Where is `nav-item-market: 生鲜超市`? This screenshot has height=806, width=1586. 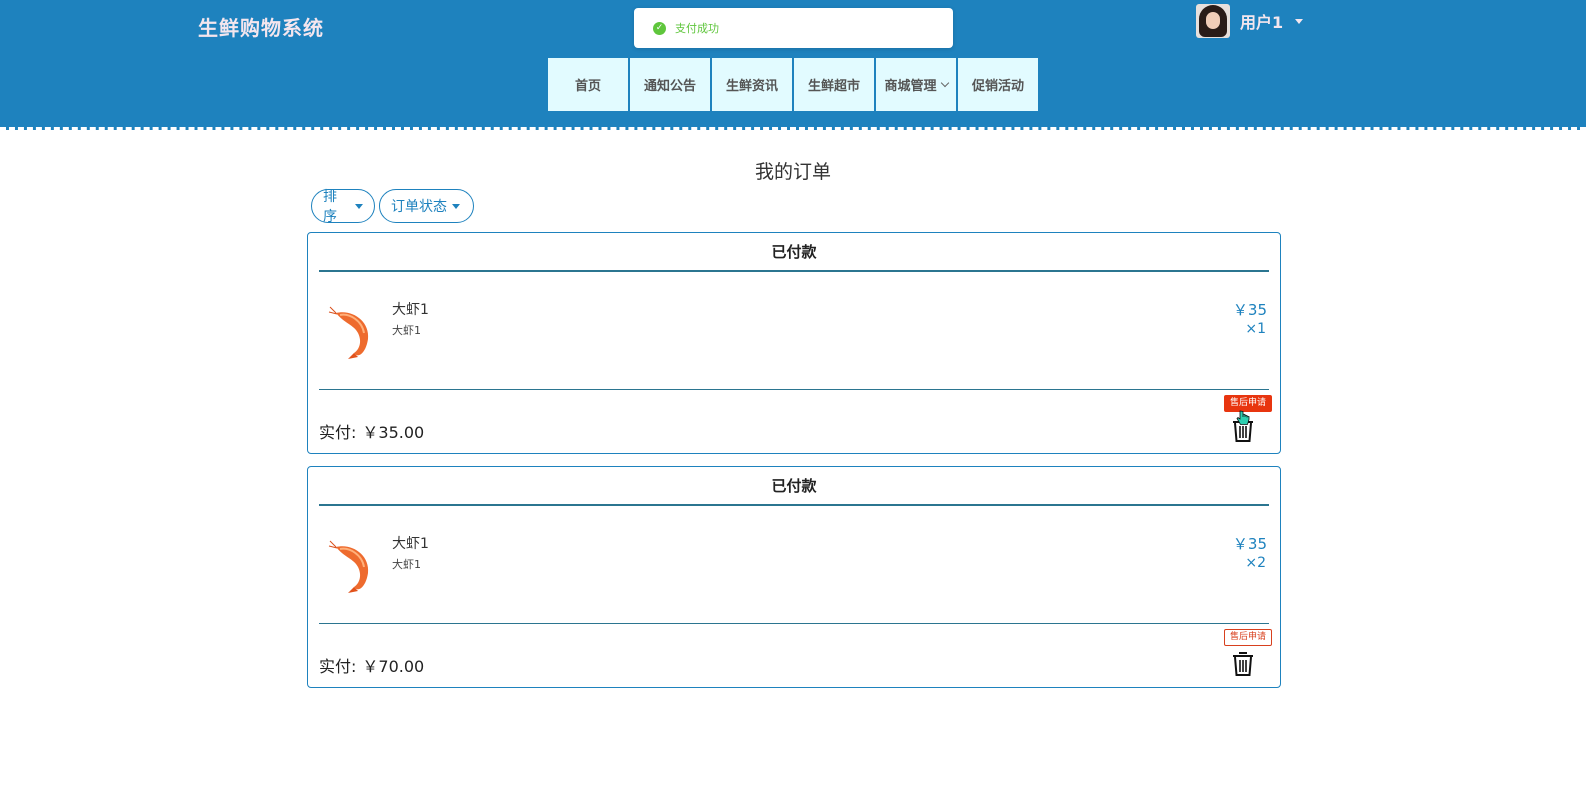 nav-item-market: 生鲜超市 is located at coordinates (834, 84).